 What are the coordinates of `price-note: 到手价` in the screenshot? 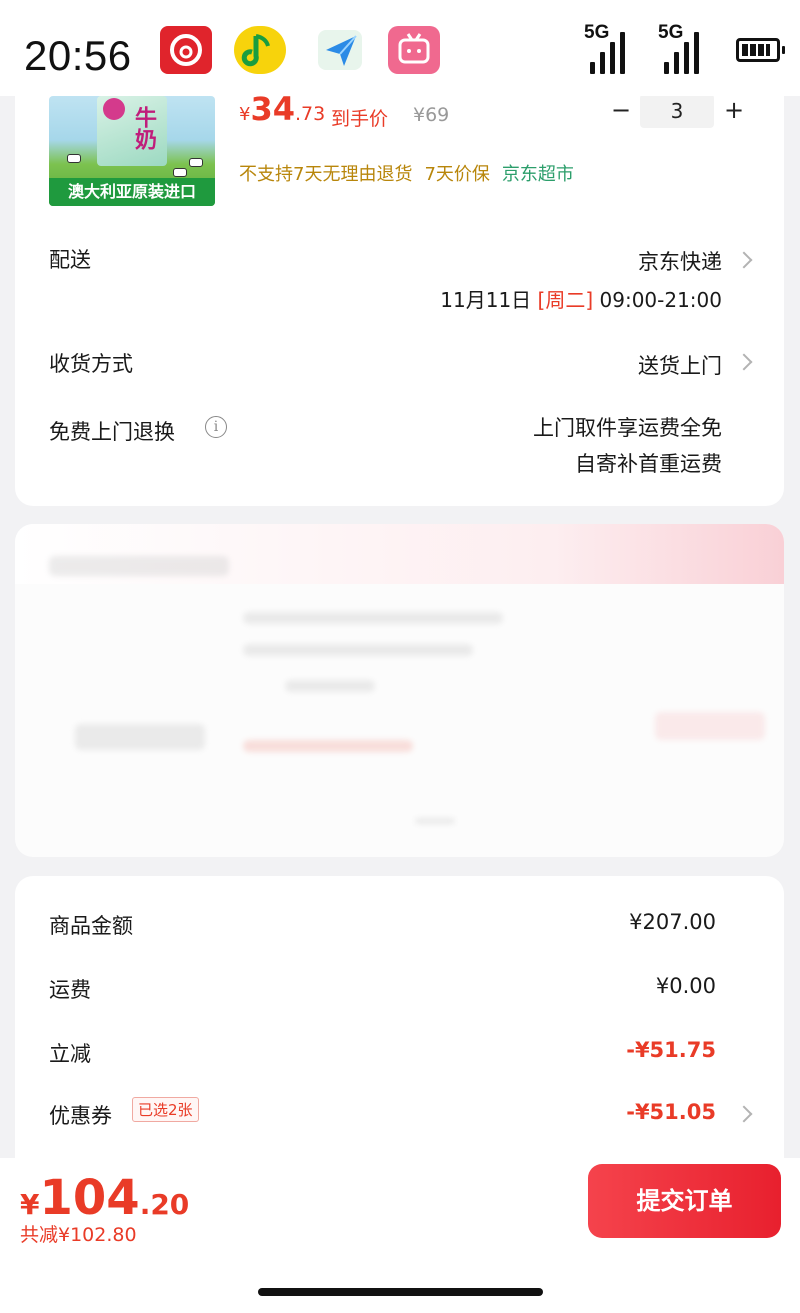 It's located at (360, 119).